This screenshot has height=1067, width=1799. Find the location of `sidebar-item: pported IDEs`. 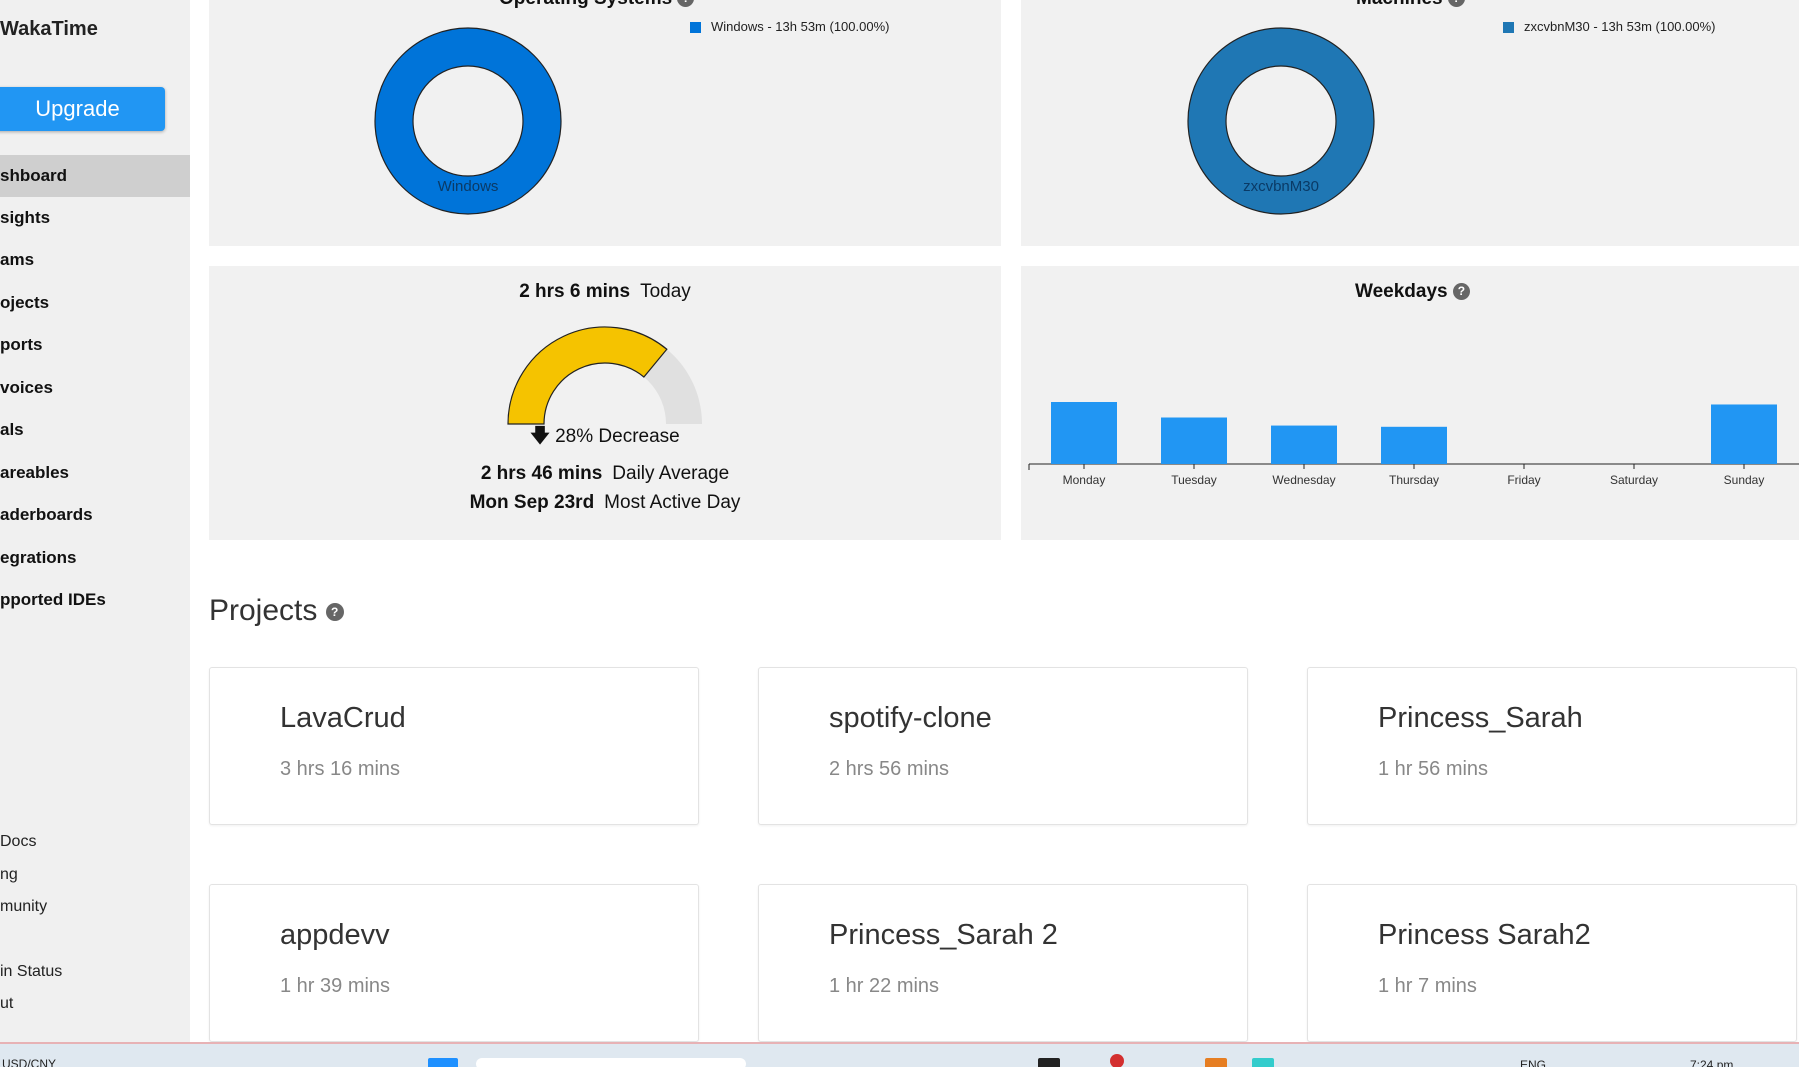

sidebar-item: pported IDEs is located at coordinates (95, 600).